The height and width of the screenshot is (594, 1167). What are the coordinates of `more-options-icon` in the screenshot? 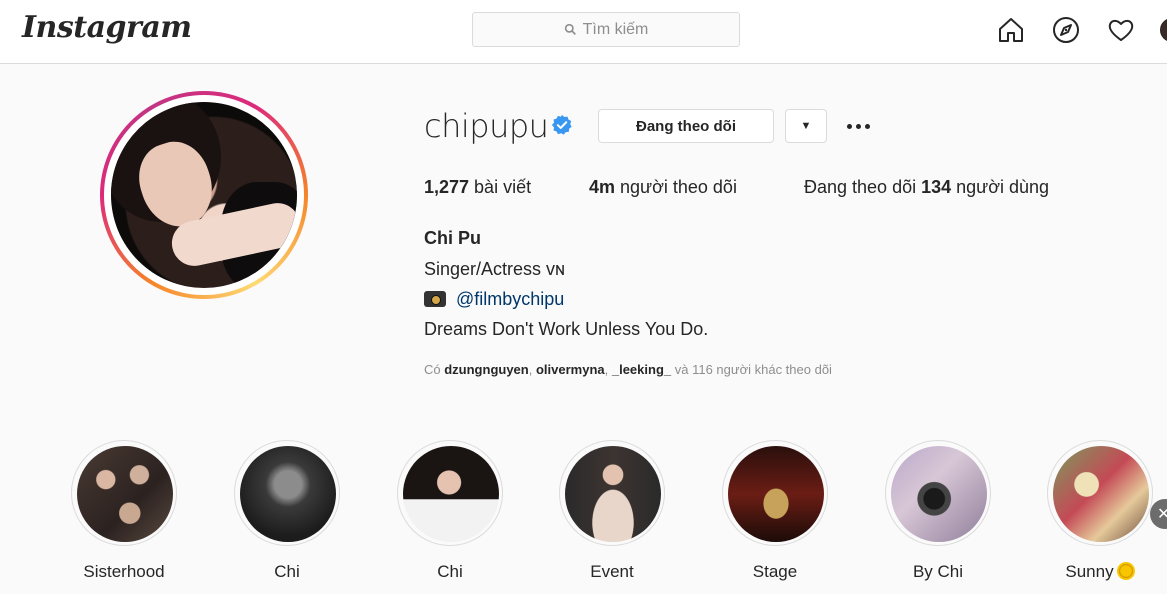 It's located at (858, 126).